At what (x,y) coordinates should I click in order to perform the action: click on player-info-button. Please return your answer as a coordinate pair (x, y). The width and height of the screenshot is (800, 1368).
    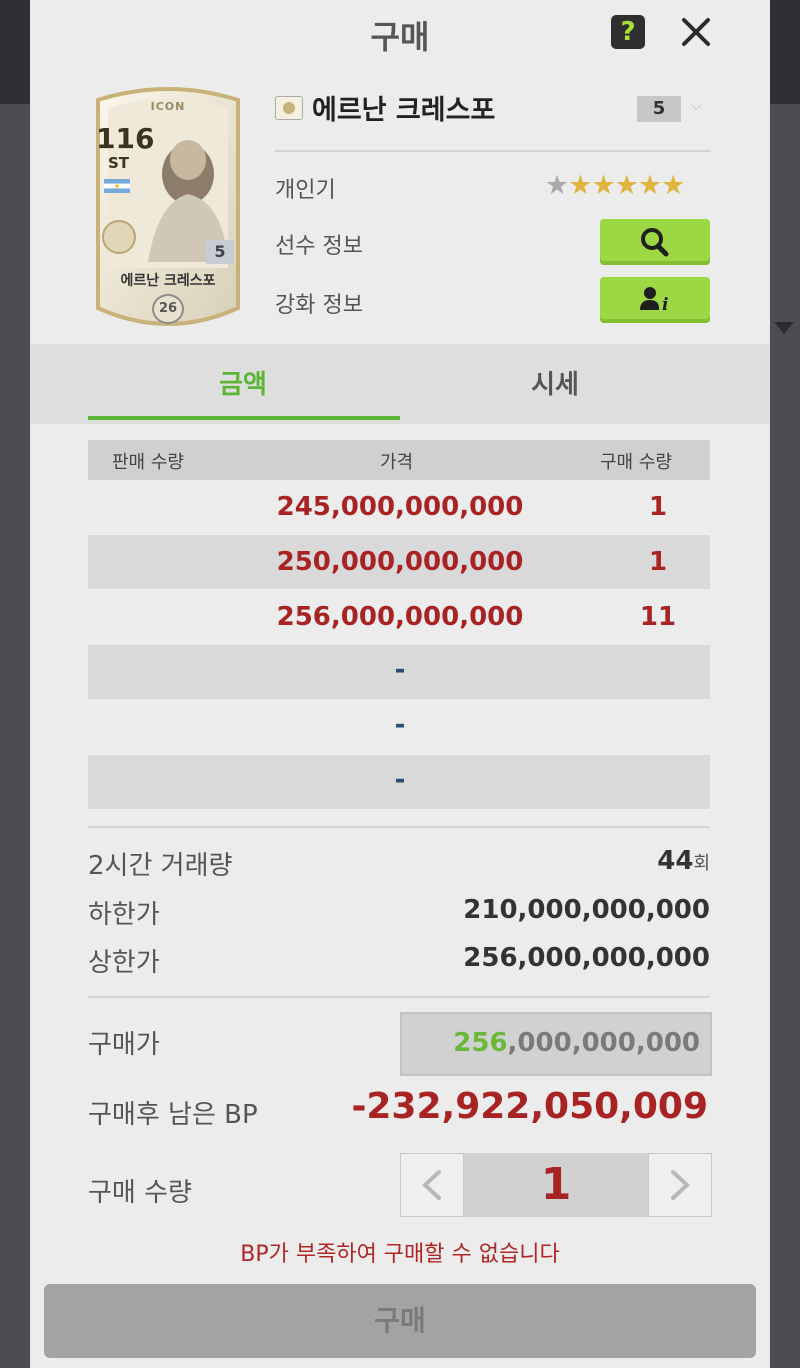
    Looking at the image, I should click on (655, 242).